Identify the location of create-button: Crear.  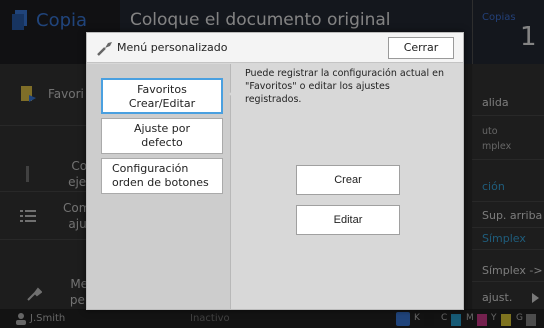
(348, 180).